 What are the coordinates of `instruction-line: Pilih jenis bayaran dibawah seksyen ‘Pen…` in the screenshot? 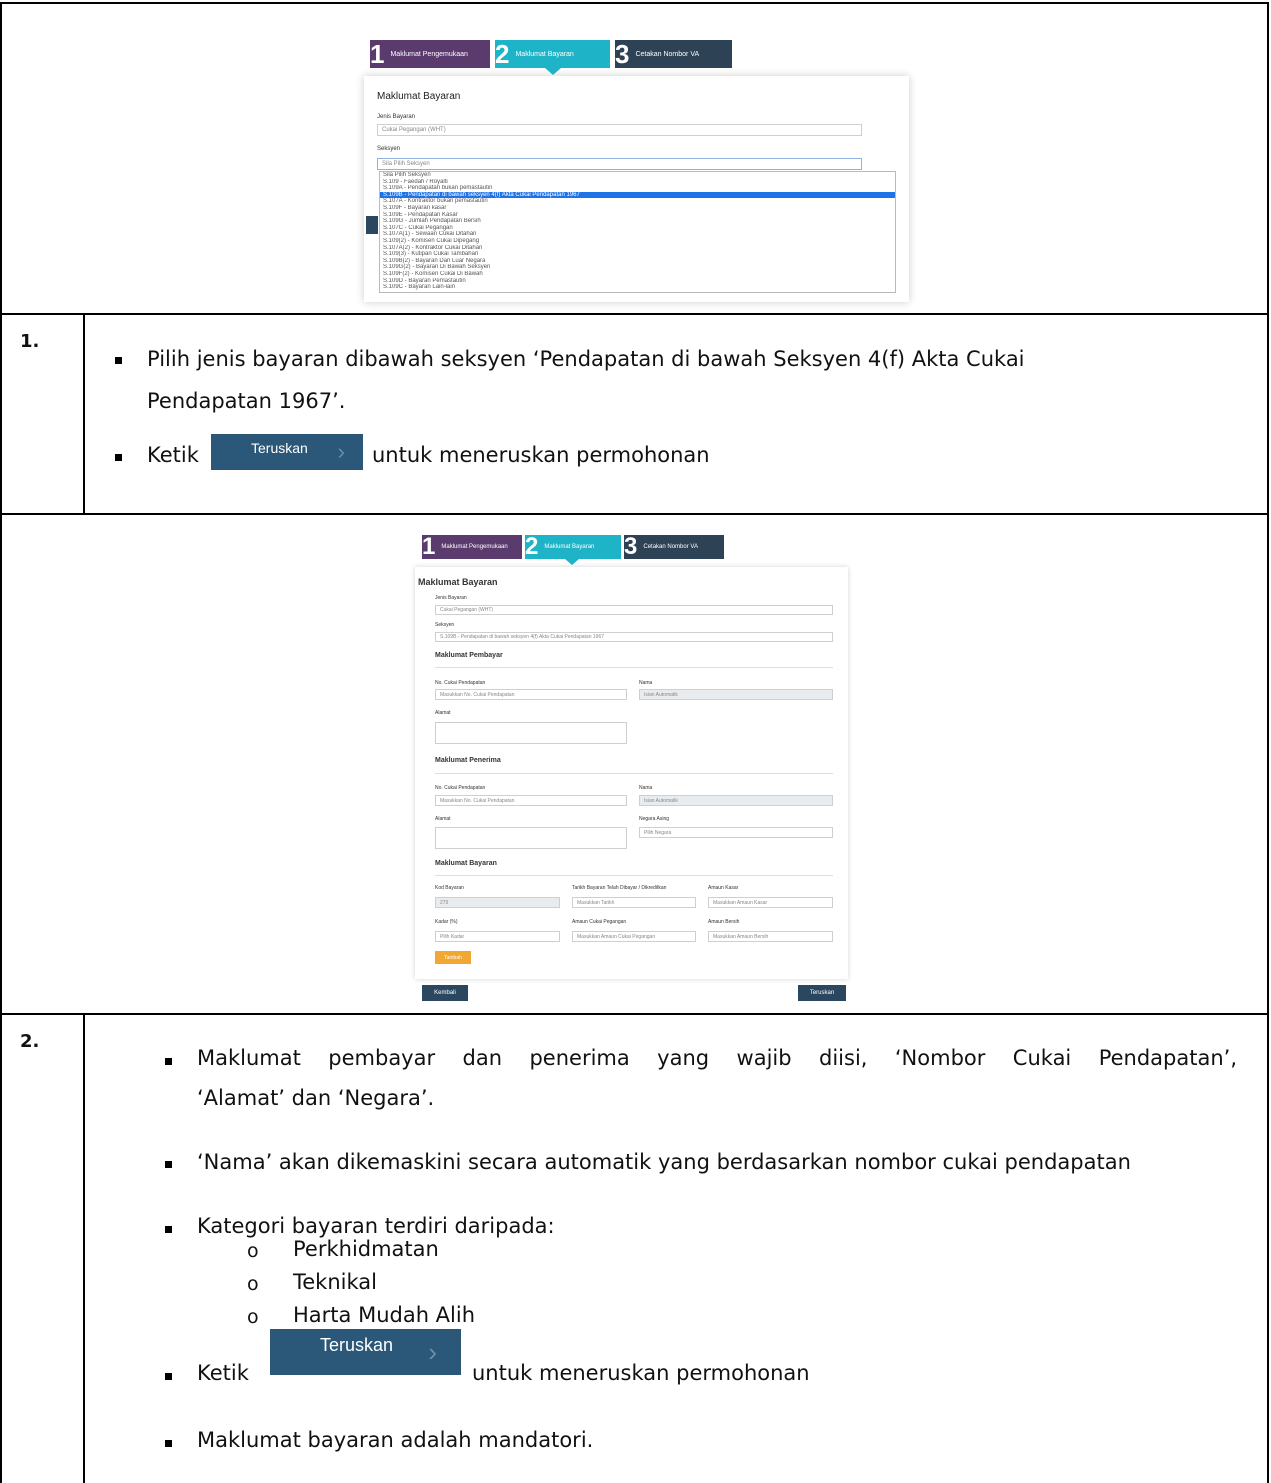 It's located at (586, 359).